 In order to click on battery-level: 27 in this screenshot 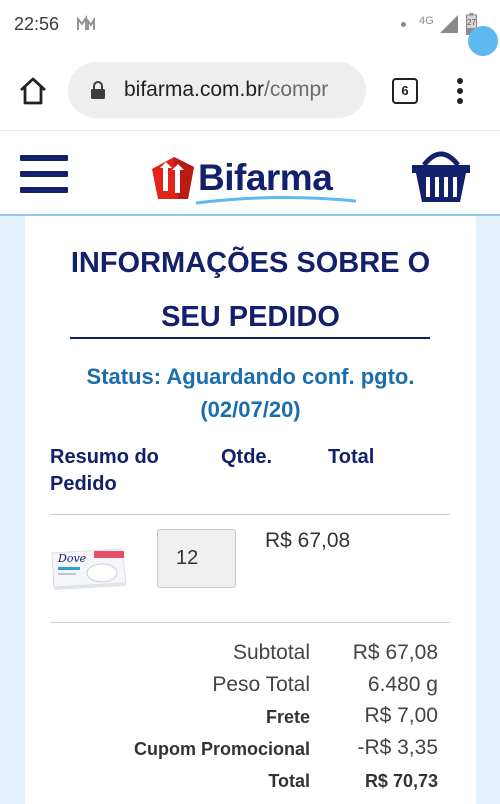, I will do `click(471, 22)`.